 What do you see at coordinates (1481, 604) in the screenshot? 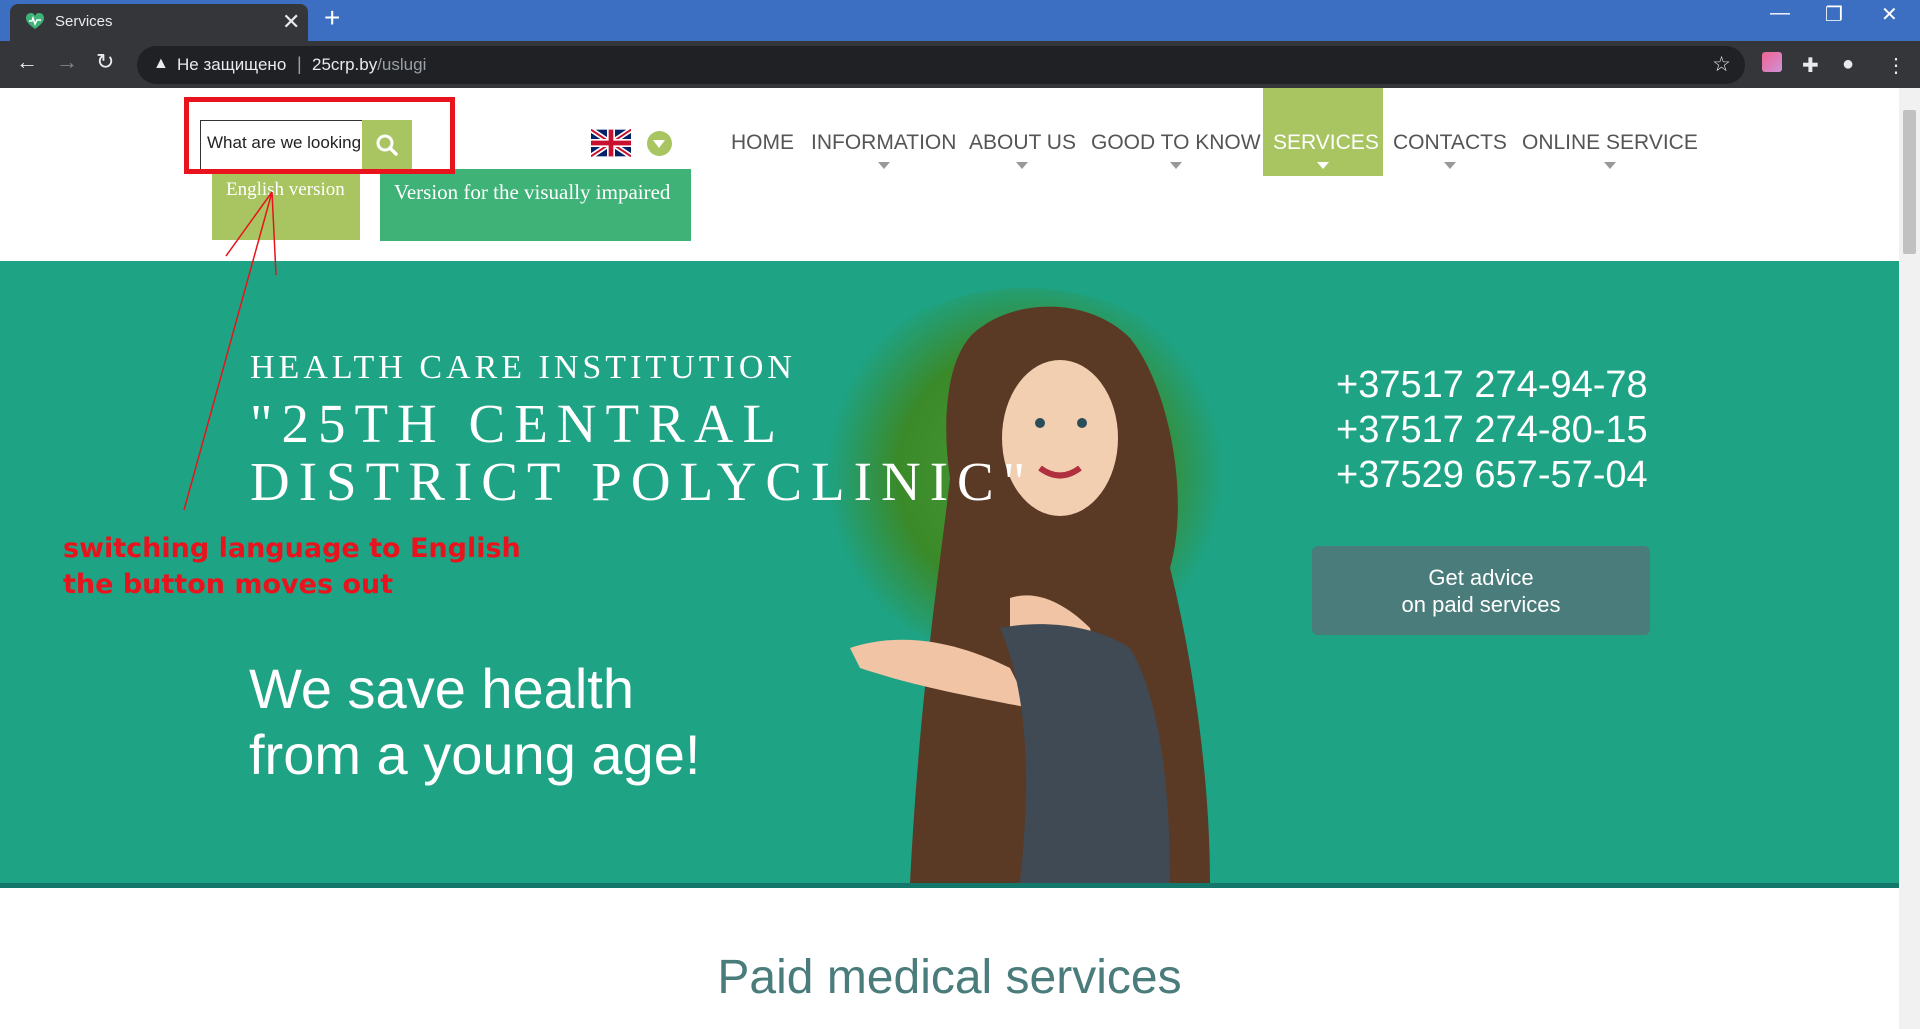
I see `advice-line2: on paid services` at bounding box center [1481, 604].